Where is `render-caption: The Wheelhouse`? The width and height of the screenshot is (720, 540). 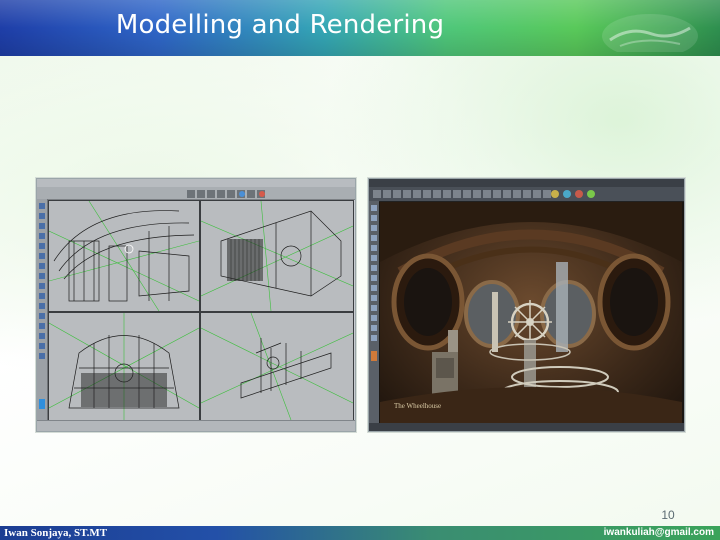 render-caption: The Wheelhouse is located at coordinates (417, 406).